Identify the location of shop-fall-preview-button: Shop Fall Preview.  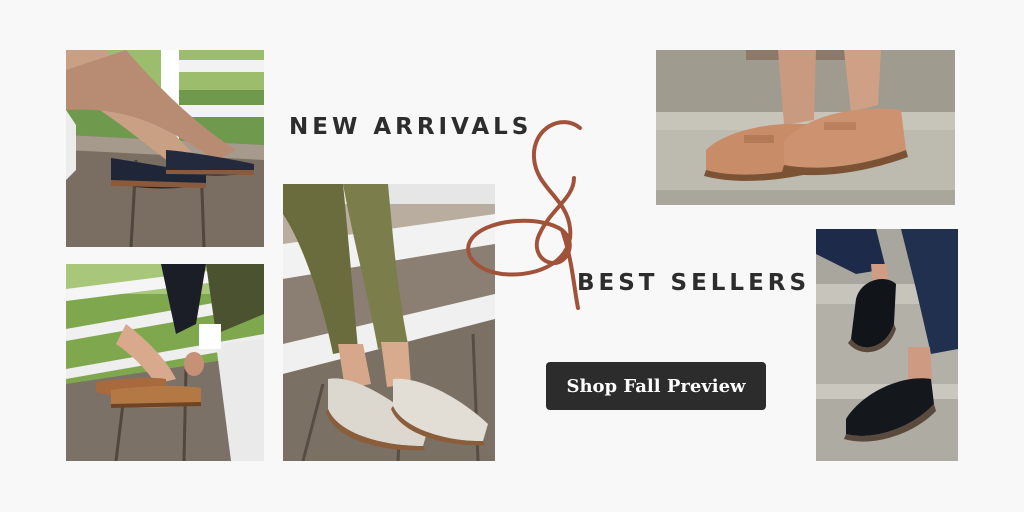
(656, 386).